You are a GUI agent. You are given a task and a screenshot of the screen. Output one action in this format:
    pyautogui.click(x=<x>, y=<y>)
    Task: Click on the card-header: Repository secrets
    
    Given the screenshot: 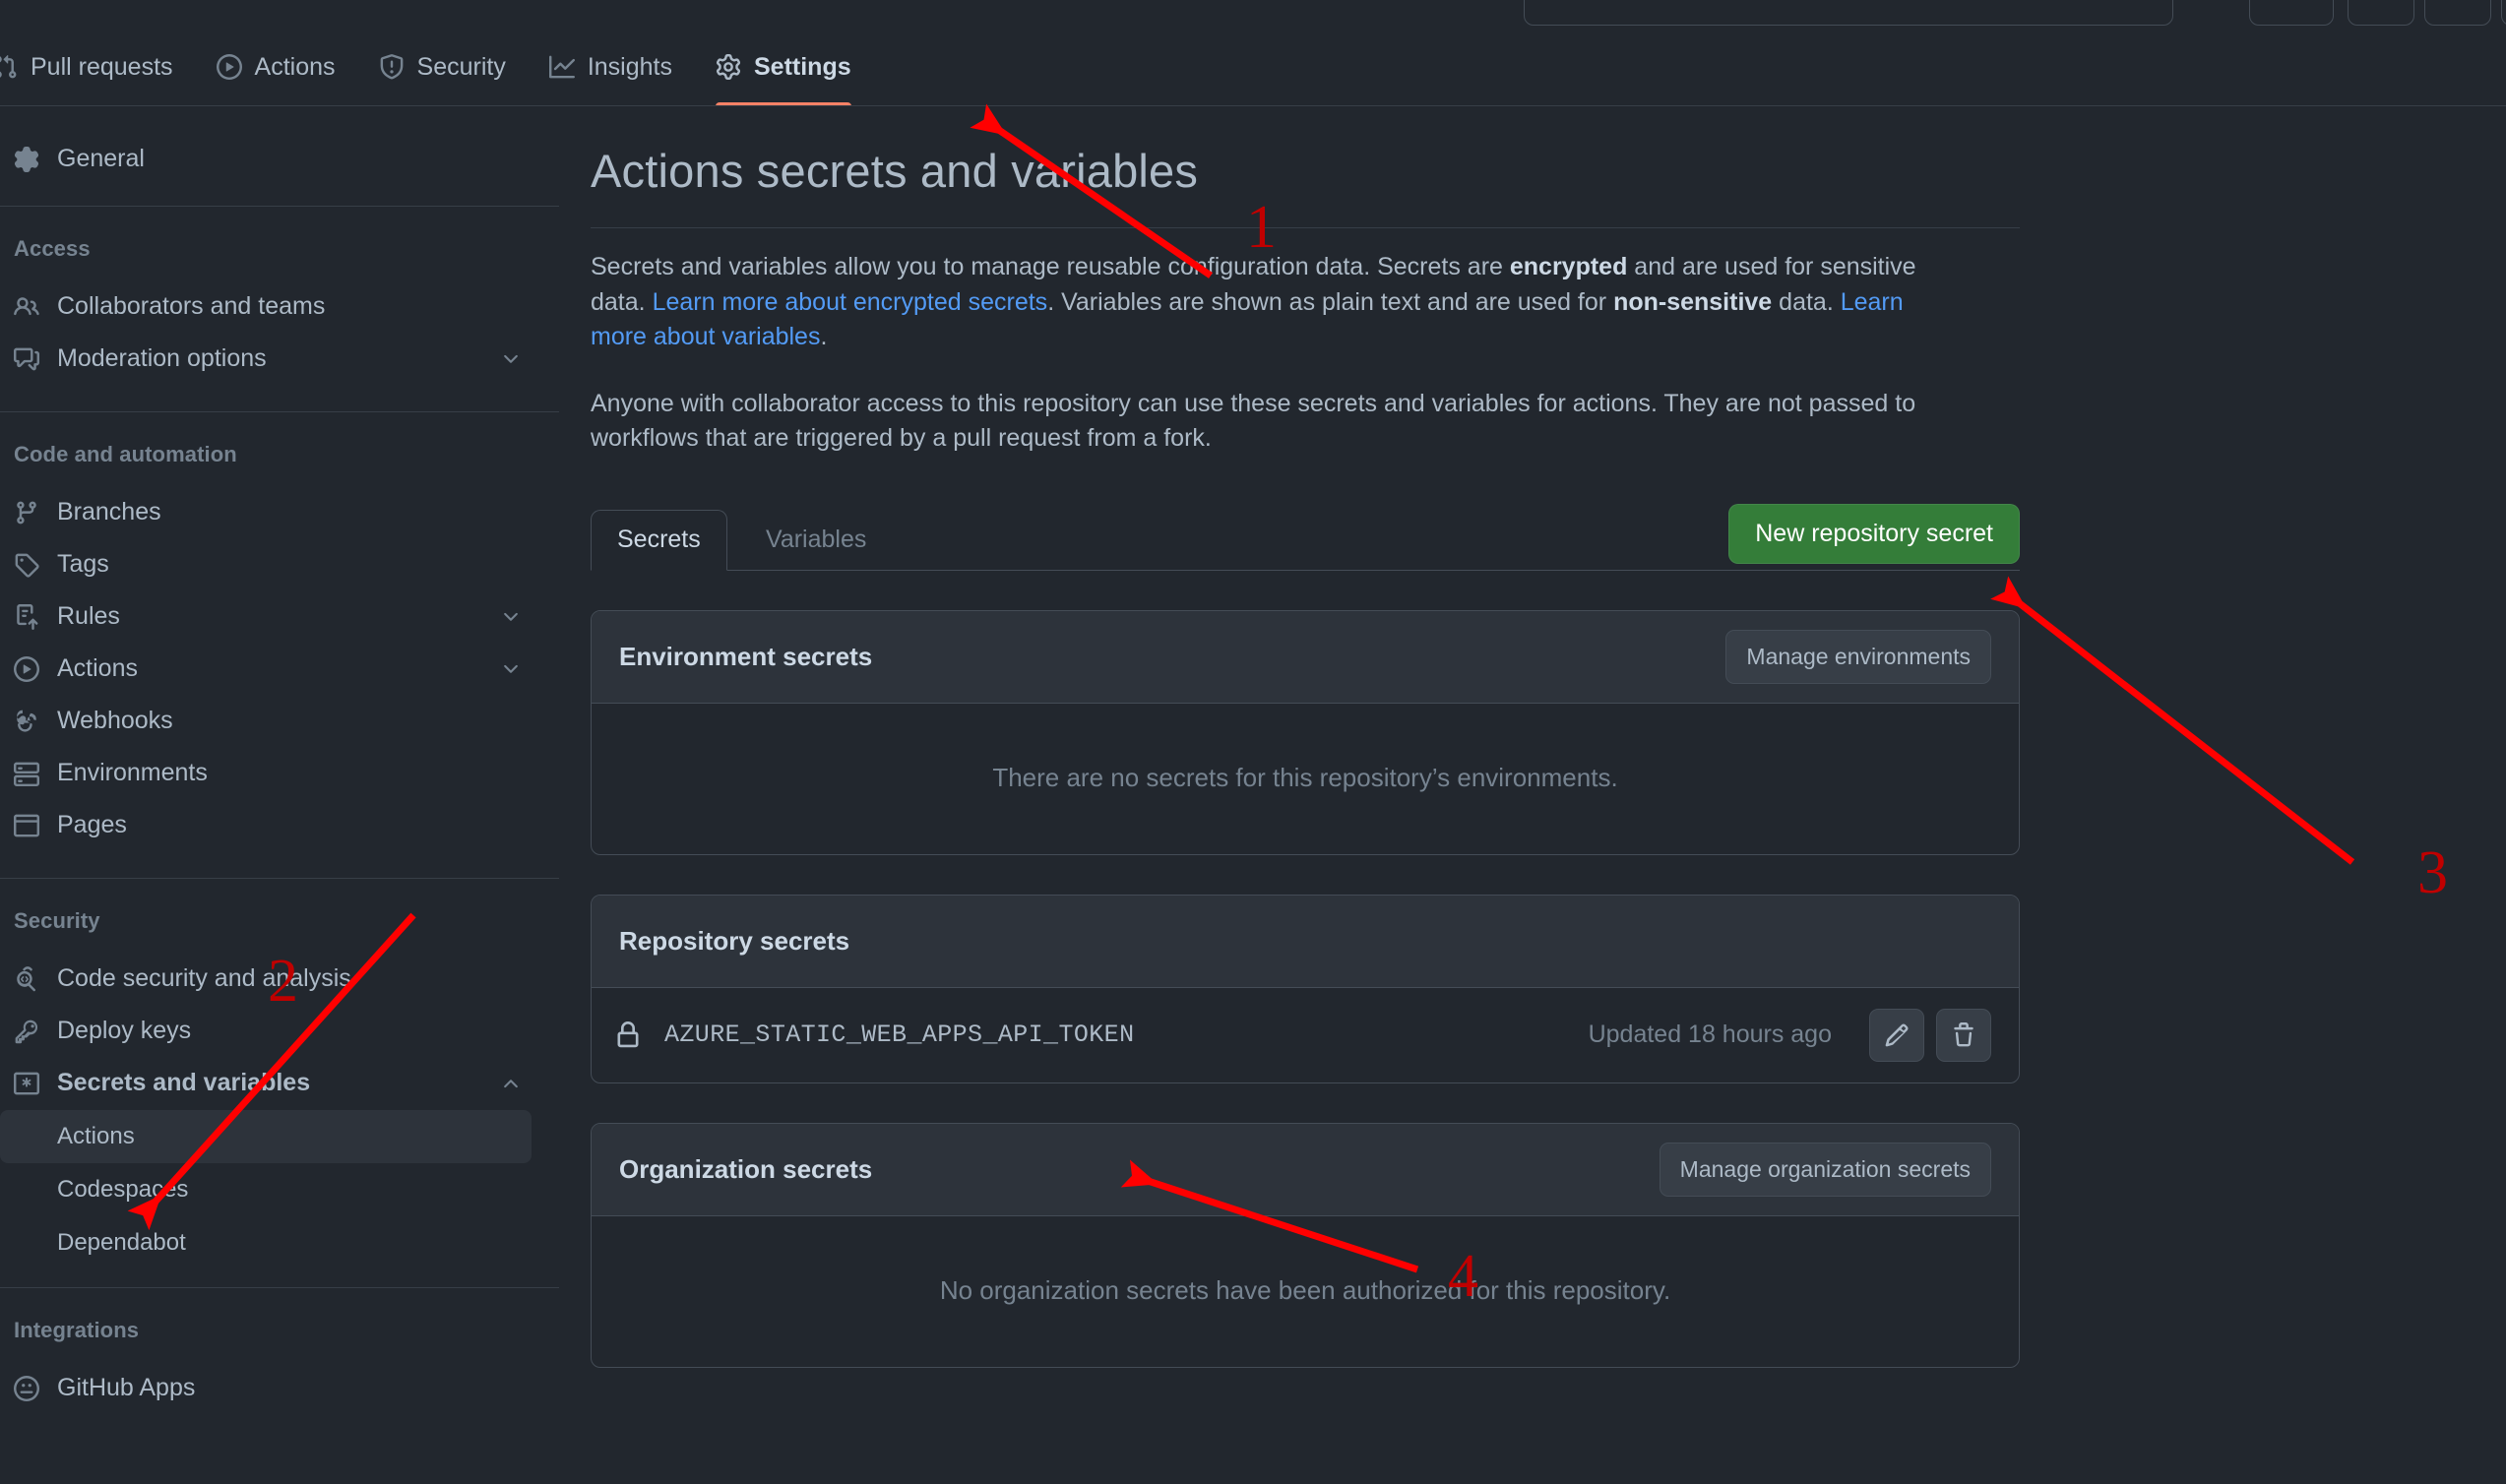 What is the action you would take?
    pyautogui.click(x=1305, y=941)
    